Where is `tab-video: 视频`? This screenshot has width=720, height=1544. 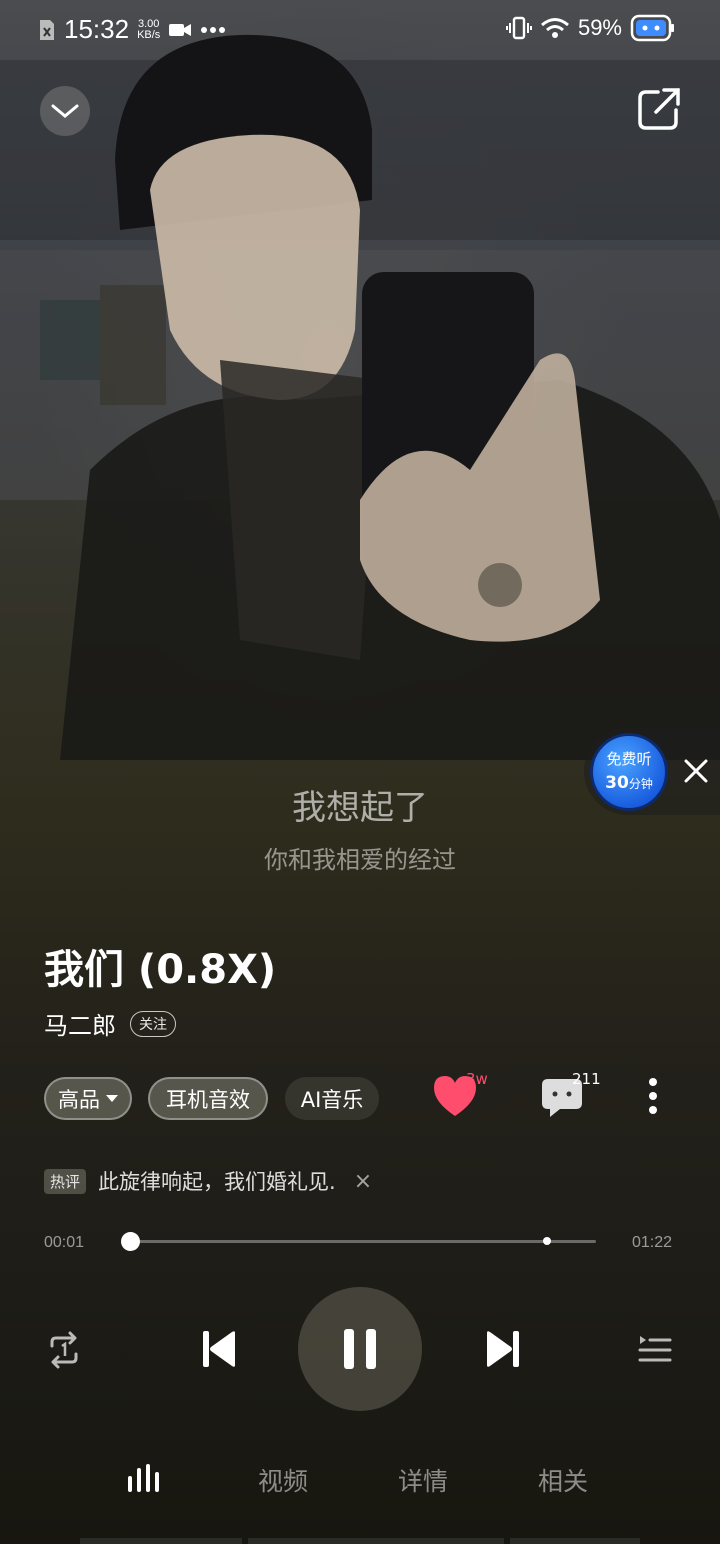
tab-video: 视频 is located at coordinates (283, 1480).